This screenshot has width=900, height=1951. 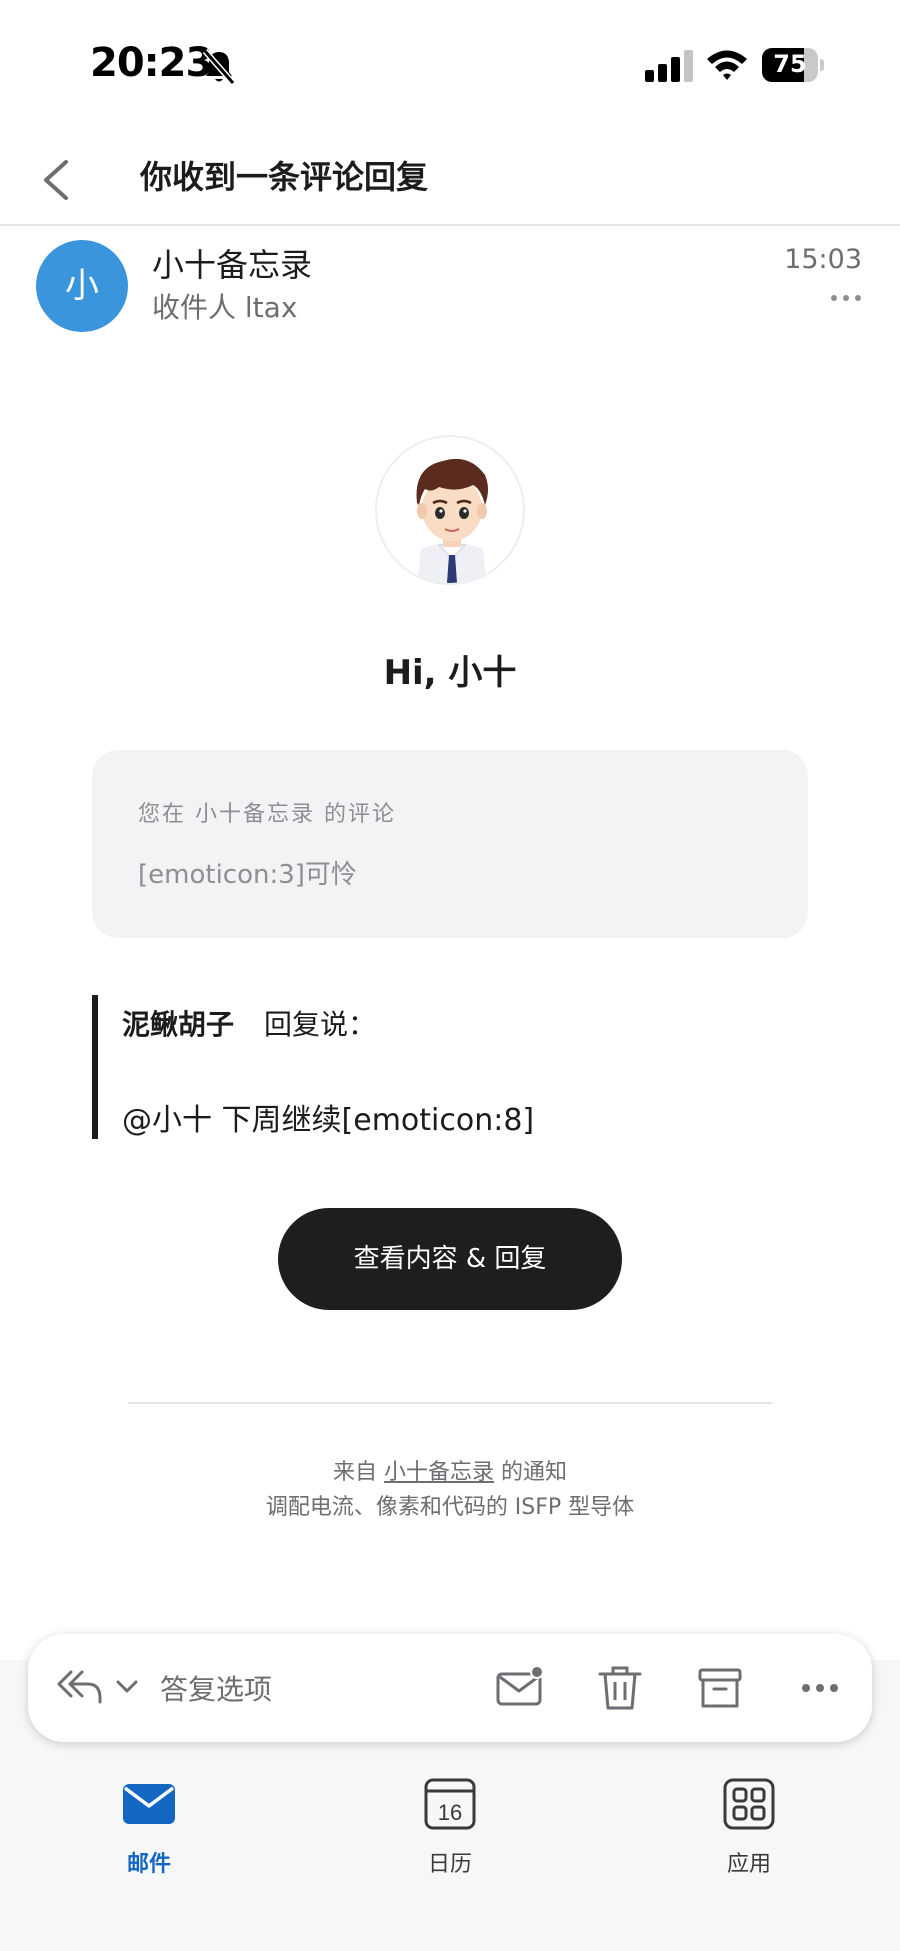 I want to click on profile-avatar-image, so click(x=450, y=510).